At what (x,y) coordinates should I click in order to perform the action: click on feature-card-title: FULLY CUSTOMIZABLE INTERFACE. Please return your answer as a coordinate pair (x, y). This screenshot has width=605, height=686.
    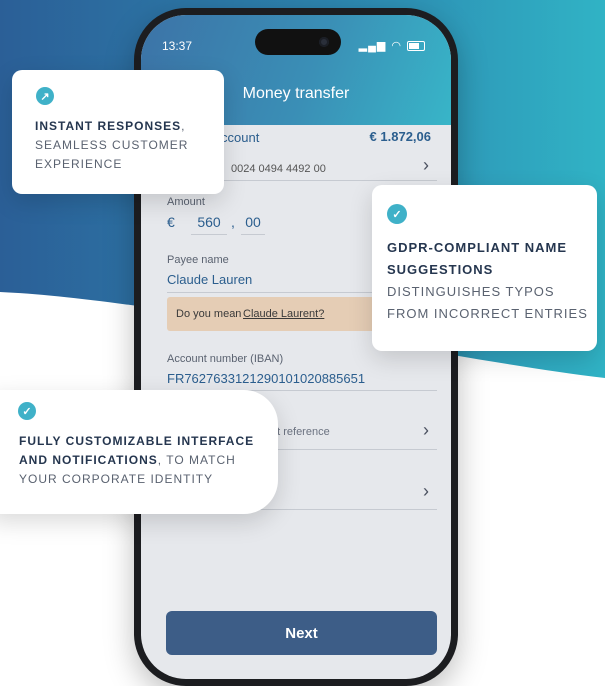
    Looking at the image, I should click on (137, 441).